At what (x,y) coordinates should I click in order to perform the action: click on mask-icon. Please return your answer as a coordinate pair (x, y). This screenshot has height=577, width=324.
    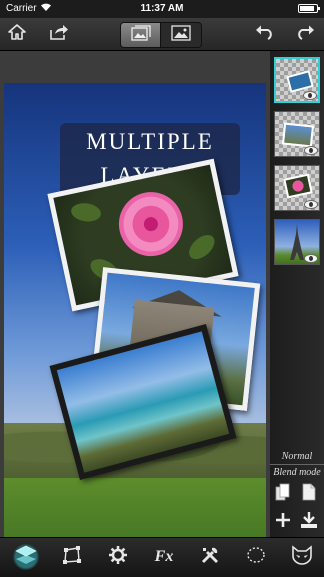
    Looking at the image, I should click on (302, 557).